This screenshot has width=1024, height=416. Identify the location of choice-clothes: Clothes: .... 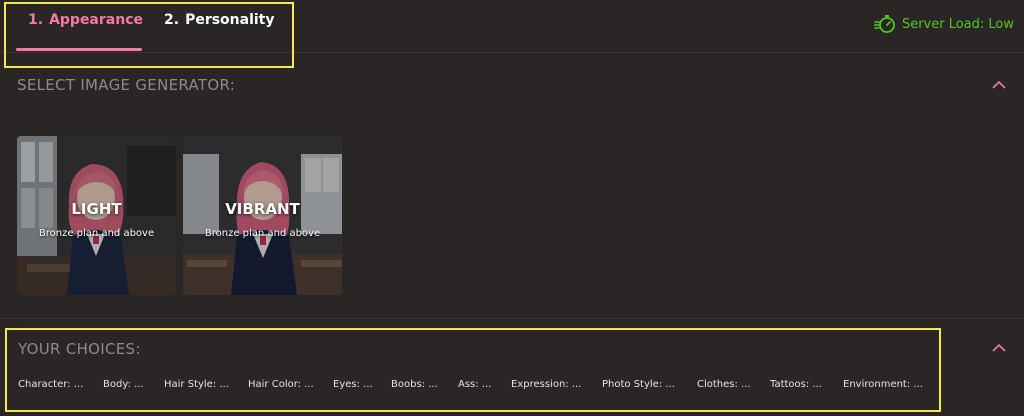
(724, 384).